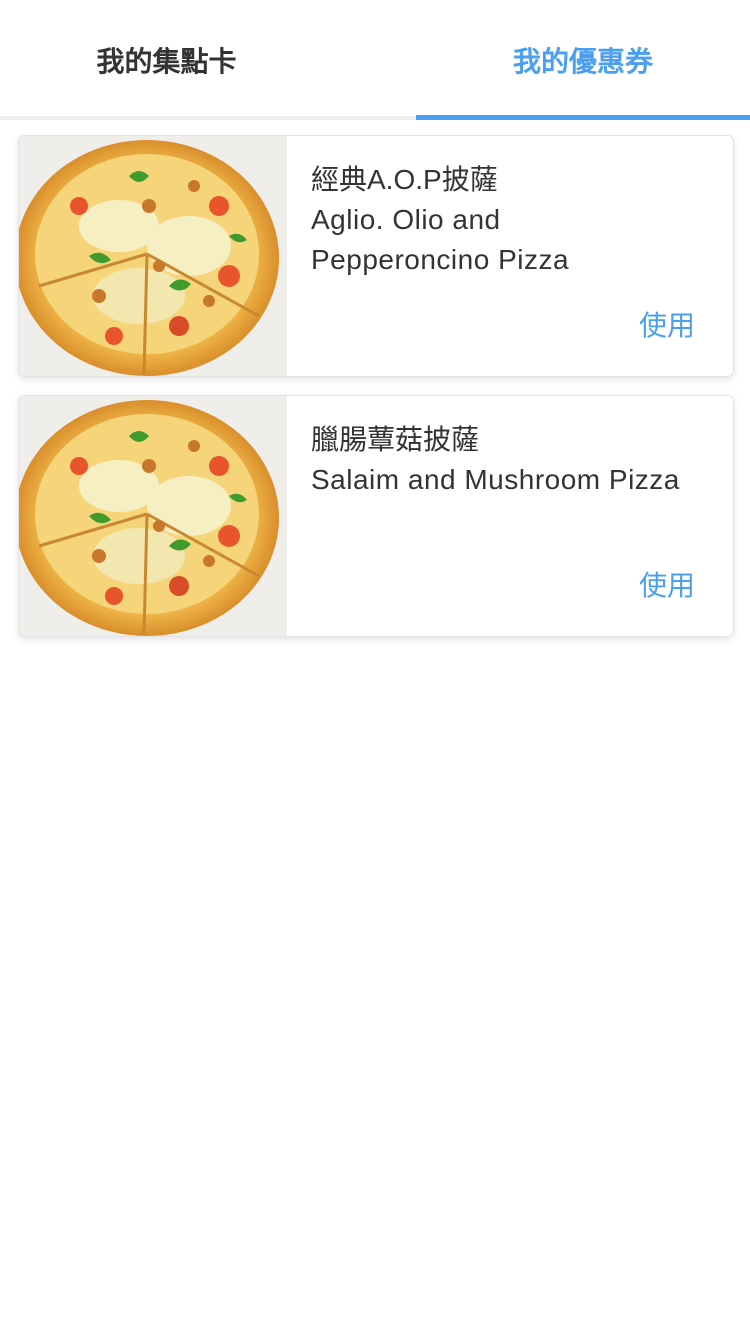 The height and width of the screenshot is (1334, 750). What do you see at coordinates (404, 179) in the screenshot?
I see `coupon-title-zh: 經典A.O.P披薩` at bounding box center [404, 179].